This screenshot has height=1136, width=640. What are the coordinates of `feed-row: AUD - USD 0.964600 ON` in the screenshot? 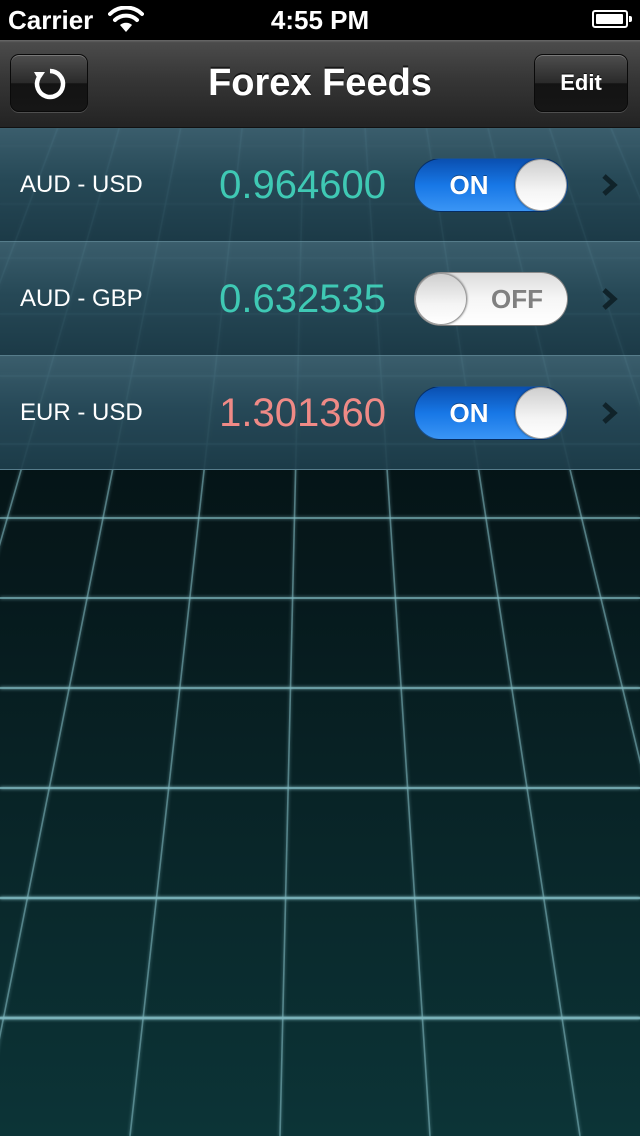 It's located at (320, 185).